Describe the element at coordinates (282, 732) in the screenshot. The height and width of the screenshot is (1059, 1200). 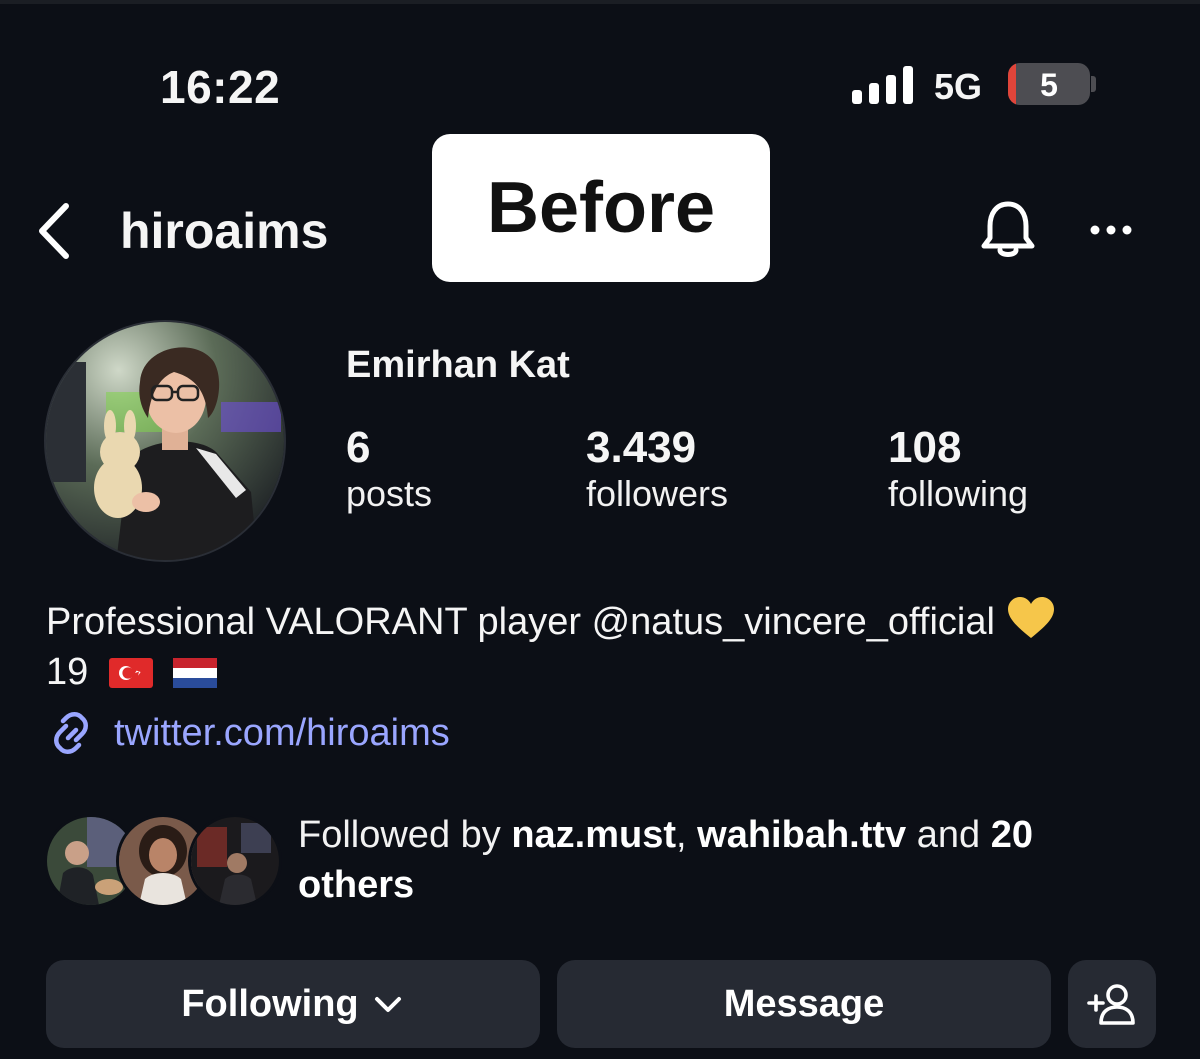
I see `profile-link-text: twitter.com/hiroaims` at that location.